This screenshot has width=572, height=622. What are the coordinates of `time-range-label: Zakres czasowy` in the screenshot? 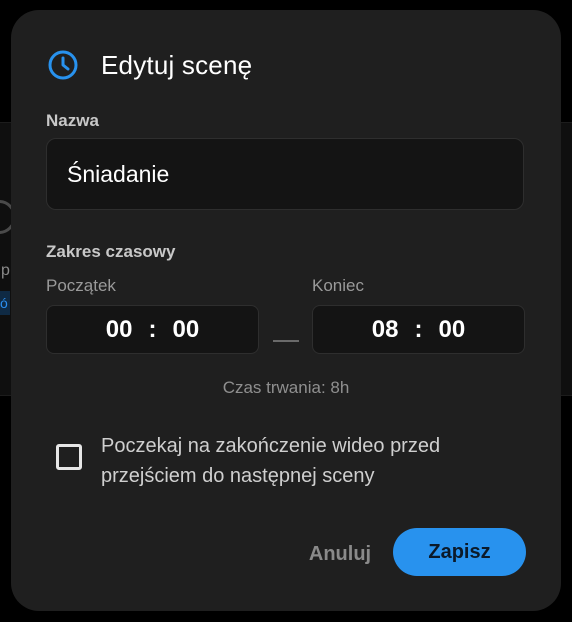 It's located at (111, 251).